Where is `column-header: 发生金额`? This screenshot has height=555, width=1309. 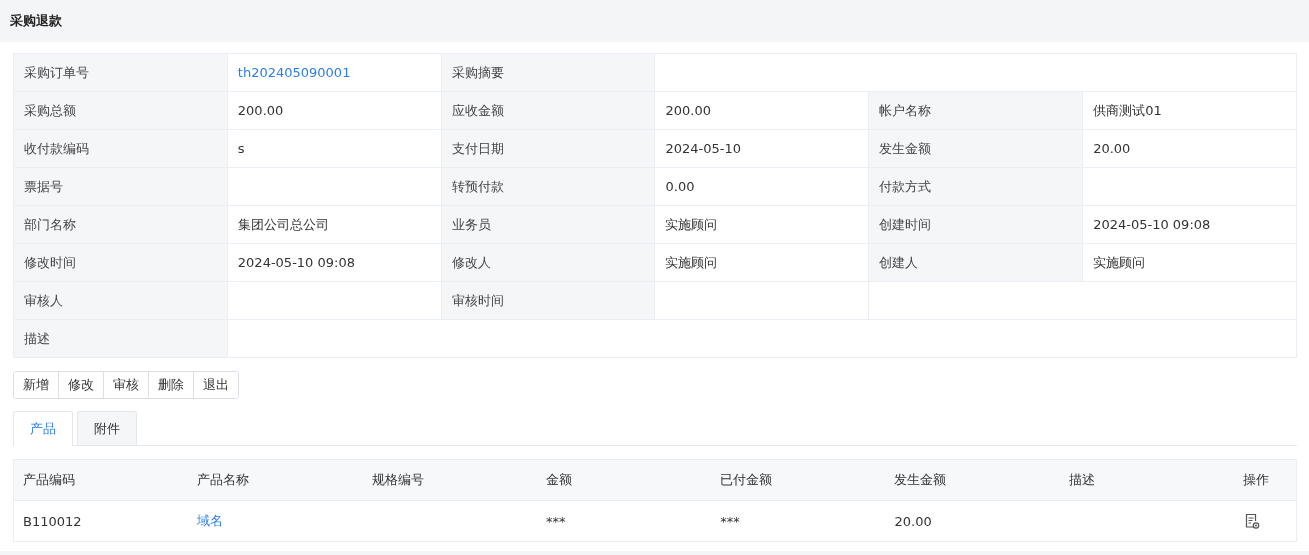
column-header: 发生金额 is located at coordinates (920, 480).